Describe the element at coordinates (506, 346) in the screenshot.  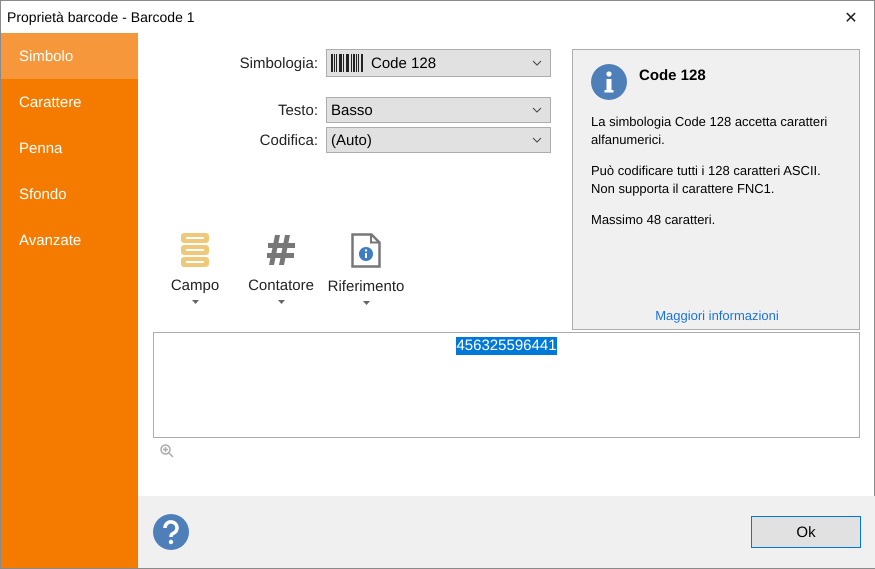
I see `editor-text: 456325596441` at that location.